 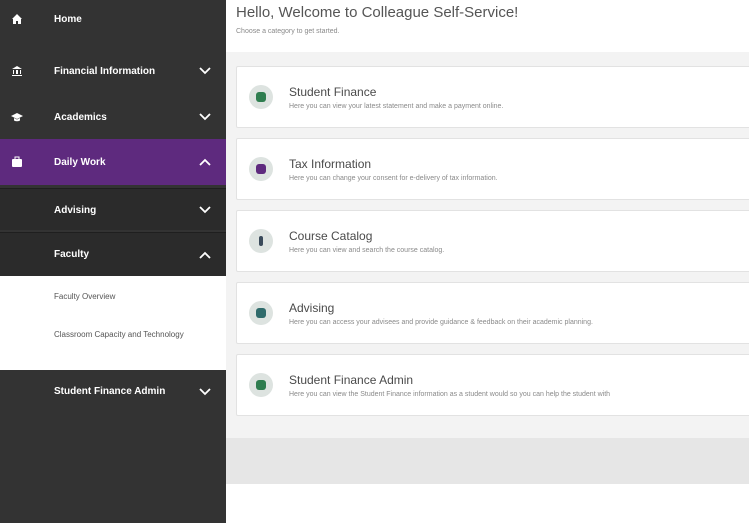 I want to click on tax-icon, so click(x=261, y=169).